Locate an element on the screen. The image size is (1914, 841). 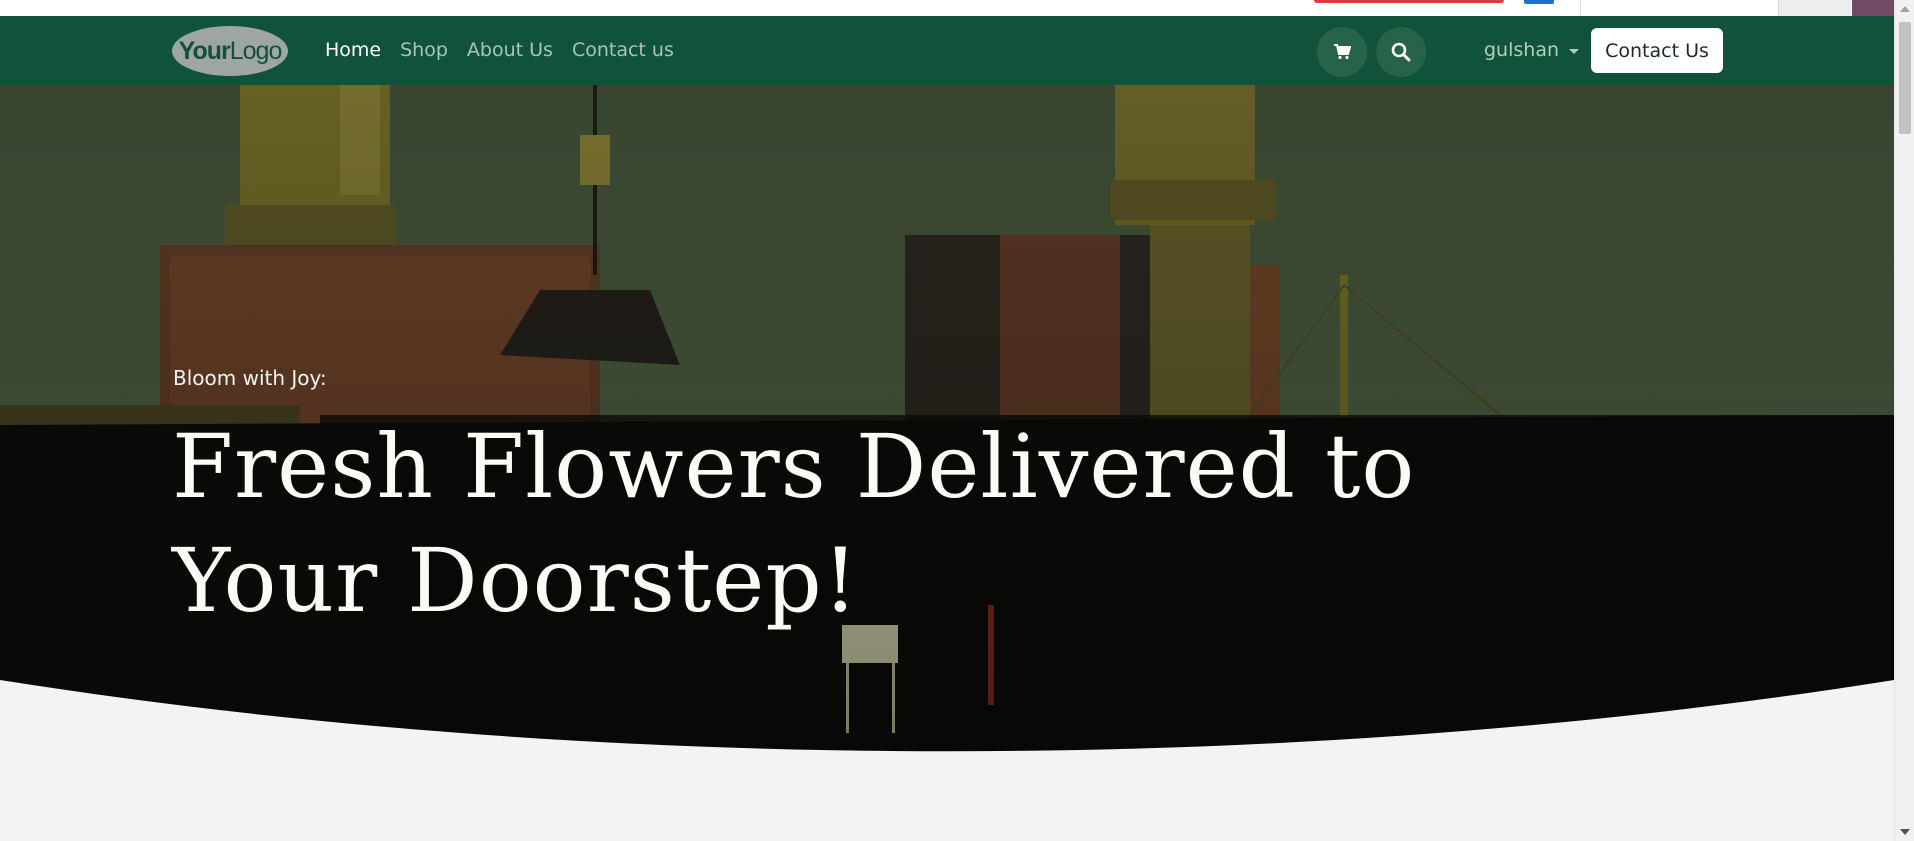
scroll-down-arrow-icon is located at coordinates (1905, 832).